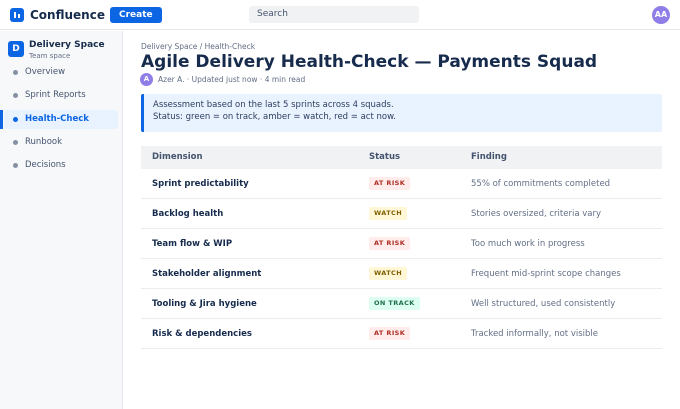 The width and height of the screenshot is (680, 409). What do you see at coordinates (385, 157) in the screenshot?
I see `column-header-status: Status` at bounding box center [385, 157].